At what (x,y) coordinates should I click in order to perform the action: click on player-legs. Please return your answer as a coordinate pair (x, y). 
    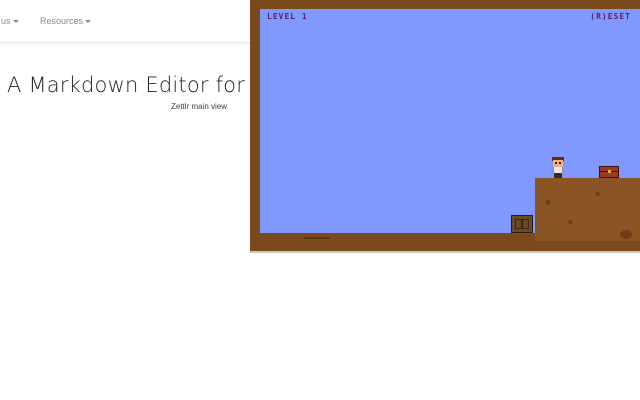
    Looking at the image, I should click on (558, 175).